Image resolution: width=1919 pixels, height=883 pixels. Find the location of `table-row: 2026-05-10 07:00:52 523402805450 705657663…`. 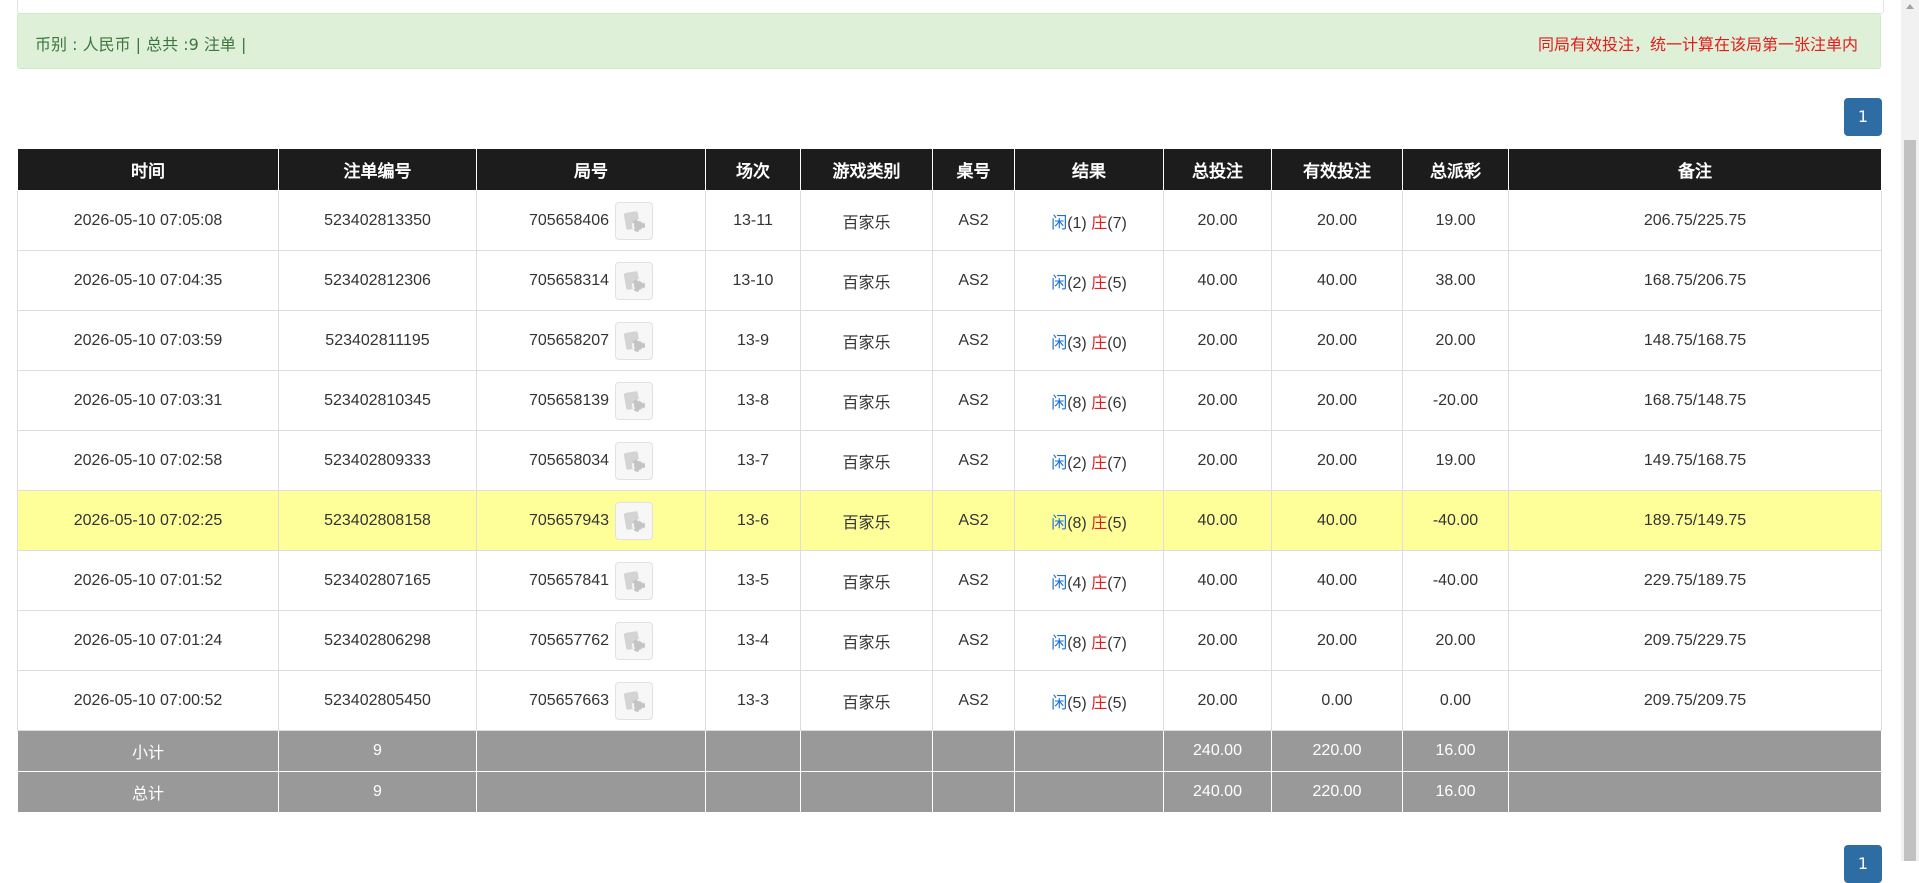

table-row: 2026-05-10 07:00:52 523402805450 705657663… is located at coordinates (949, 700).